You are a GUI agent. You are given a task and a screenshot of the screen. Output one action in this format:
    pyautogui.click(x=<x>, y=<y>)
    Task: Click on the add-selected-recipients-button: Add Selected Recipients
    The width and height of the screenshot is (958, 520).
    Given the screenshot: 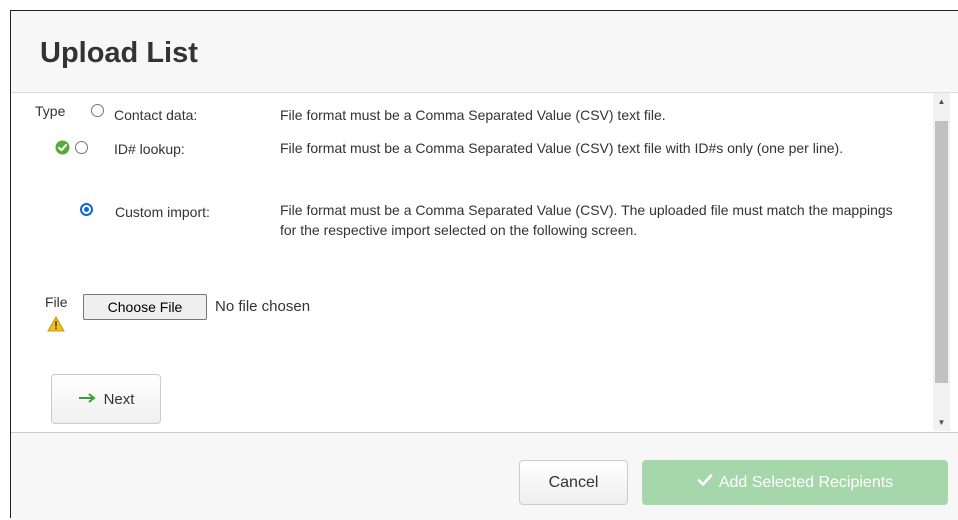 What is the action you would take?
    pyautogui.click(x=795, y=482)
    